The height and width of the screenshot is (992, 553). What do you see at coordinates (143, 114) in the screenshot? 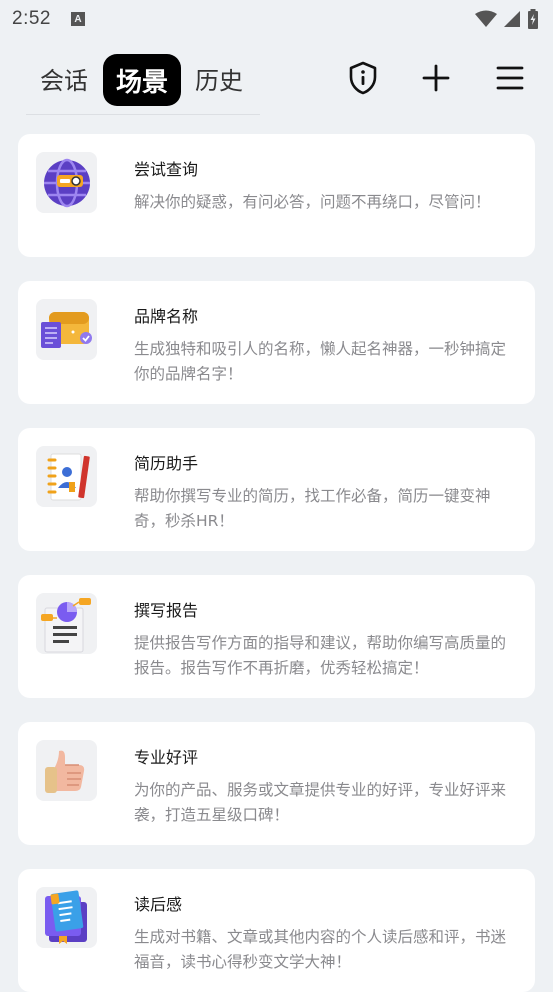
I see `tab-divider` at bounding box center [143, 114].